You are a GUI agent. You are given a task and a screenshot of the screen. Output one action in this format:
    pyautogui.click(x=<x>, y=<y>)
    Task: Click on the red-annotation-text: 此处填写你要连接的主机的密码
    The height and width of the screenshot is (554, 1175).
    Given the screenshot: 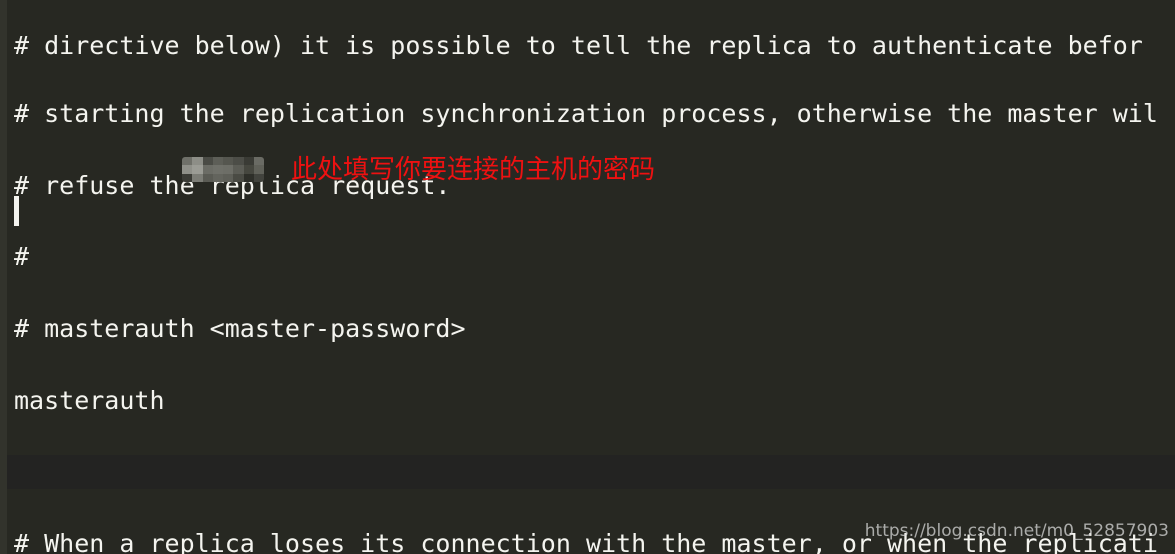 What is the action you would take?
    pyautogui.click(x=473, y=170)
    